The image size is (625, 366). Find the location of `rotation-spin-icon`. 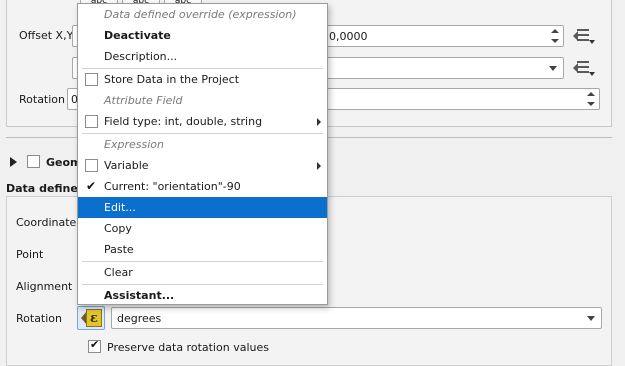

rotation-spin-icon is located at coordinates (591, 99).